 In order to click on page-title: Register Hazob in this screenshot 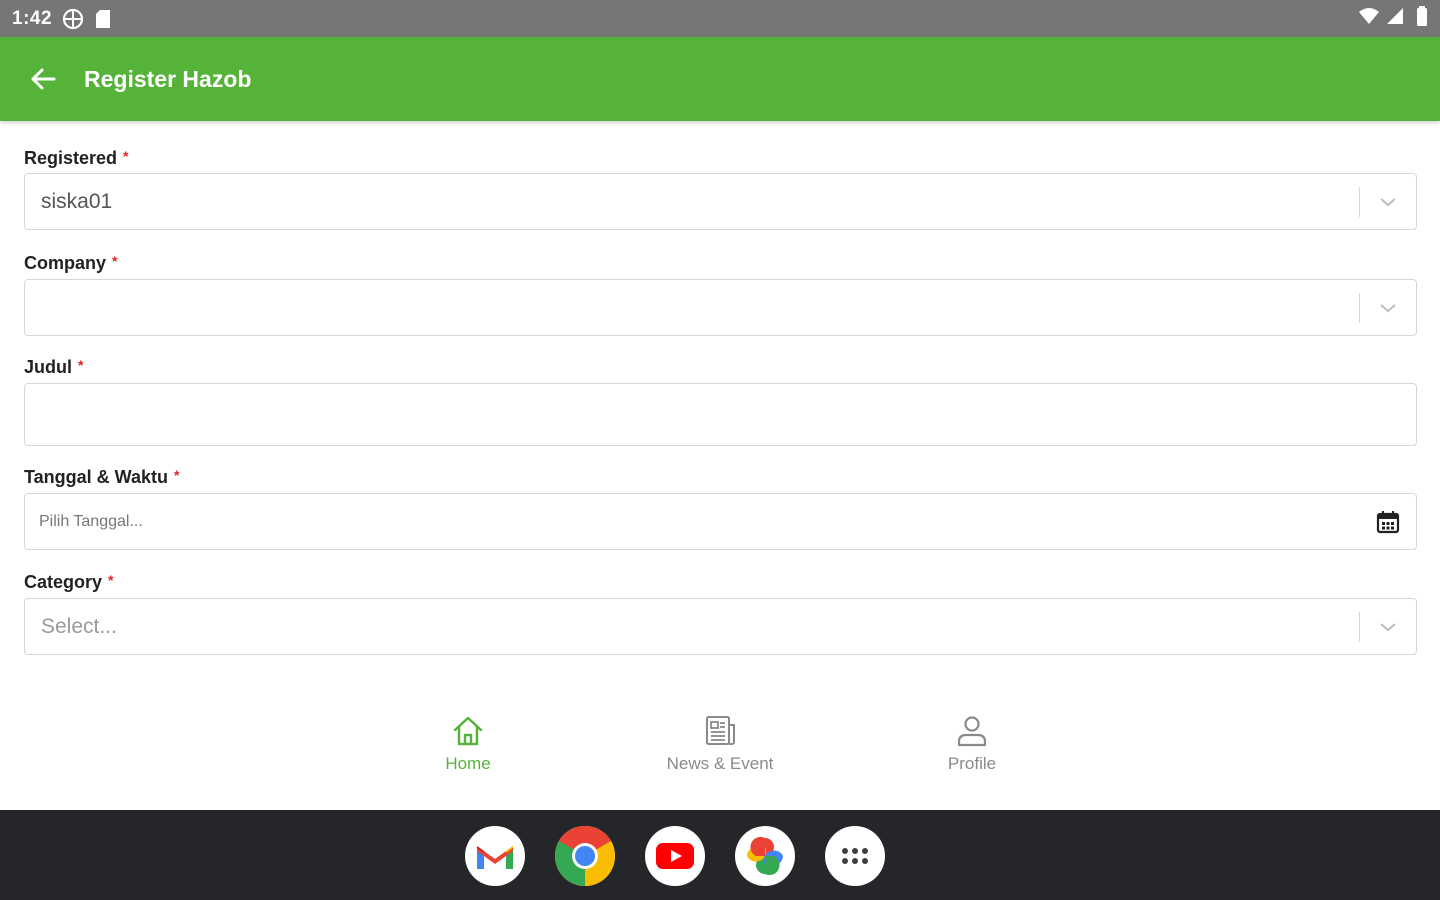, I will do `click(168, 78)`.